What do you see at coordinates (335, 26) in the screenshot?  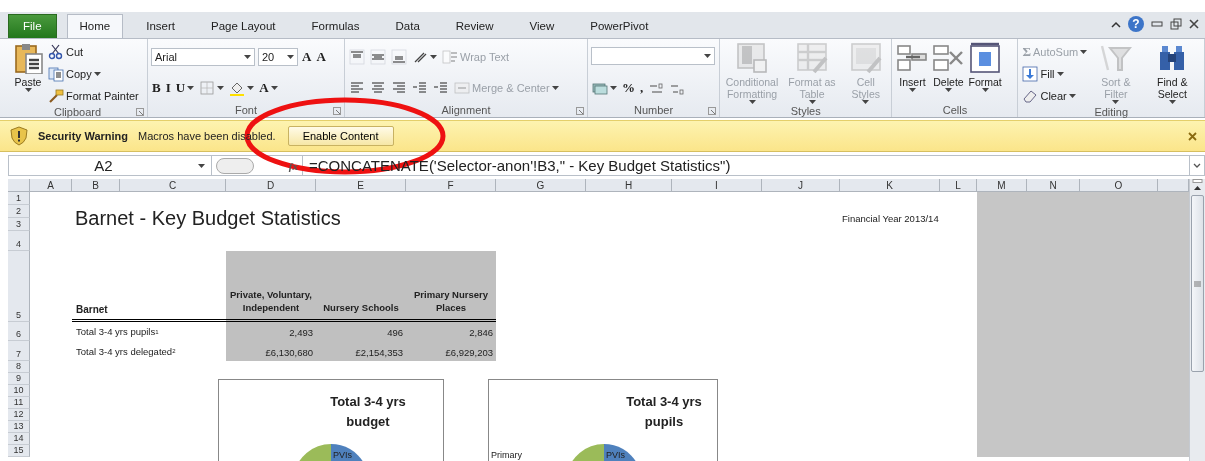 I see `ribbon-tab: Formulas` at bounding box center [335, 26].